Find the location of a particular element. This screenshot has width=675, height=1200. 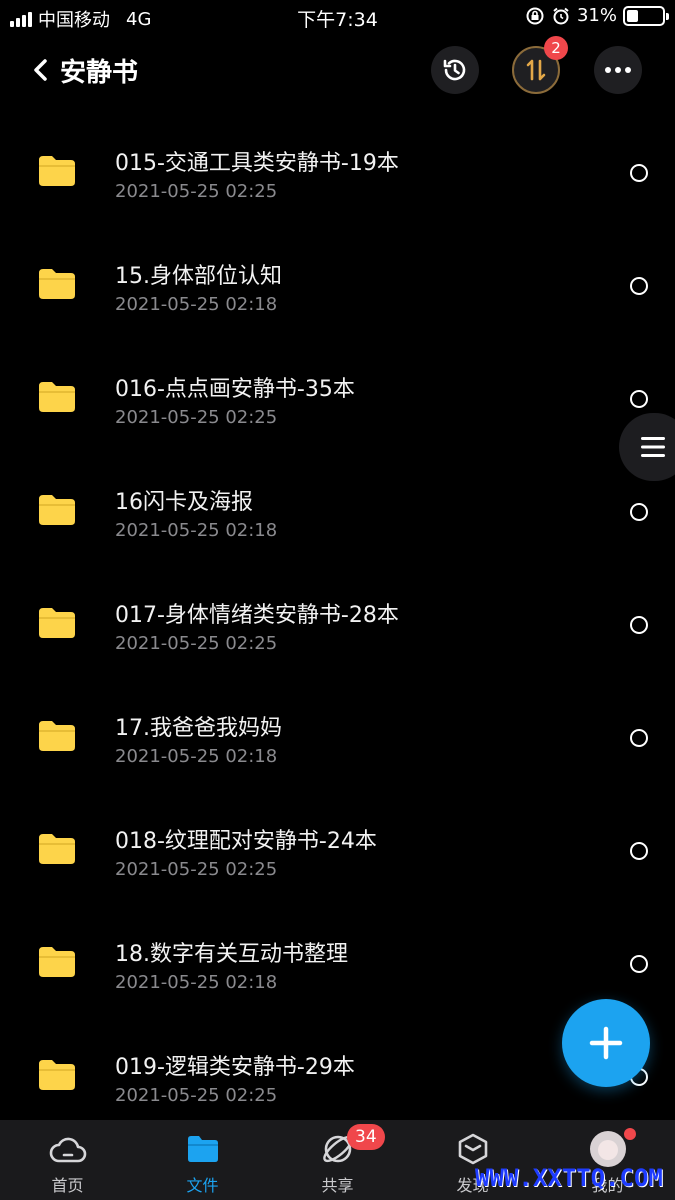

page-title: 安静书 is located at coordinates (99, 73).